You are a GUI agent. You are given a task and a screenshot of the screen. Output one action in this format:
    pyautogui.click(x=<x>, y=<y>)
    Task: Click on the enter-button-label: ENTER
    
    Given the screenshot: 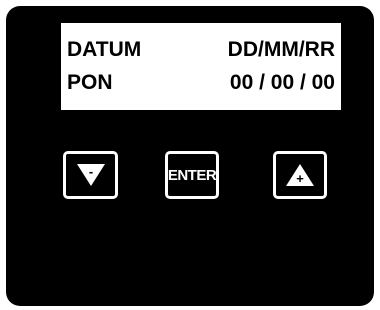 What is the action you would take?
    pyautogui.click(x=192, y=175)
    